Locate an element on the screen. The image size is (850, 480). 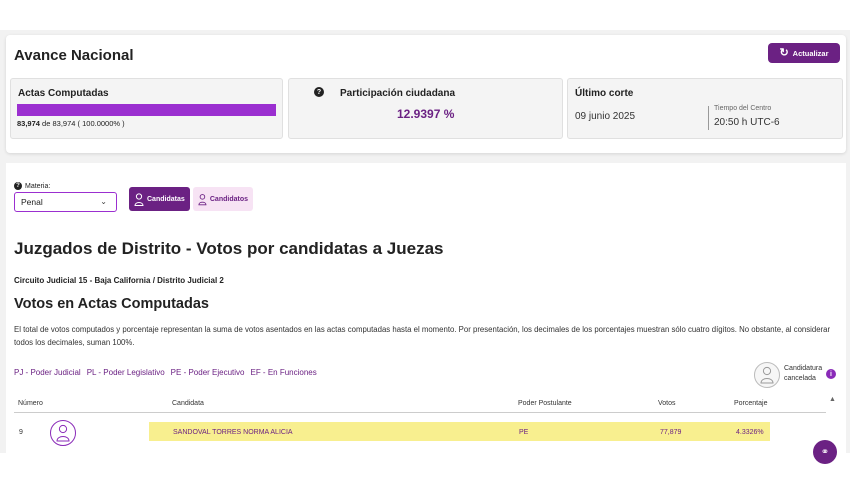
materia-label-text: Materia: is located at coordinates (38, 186).